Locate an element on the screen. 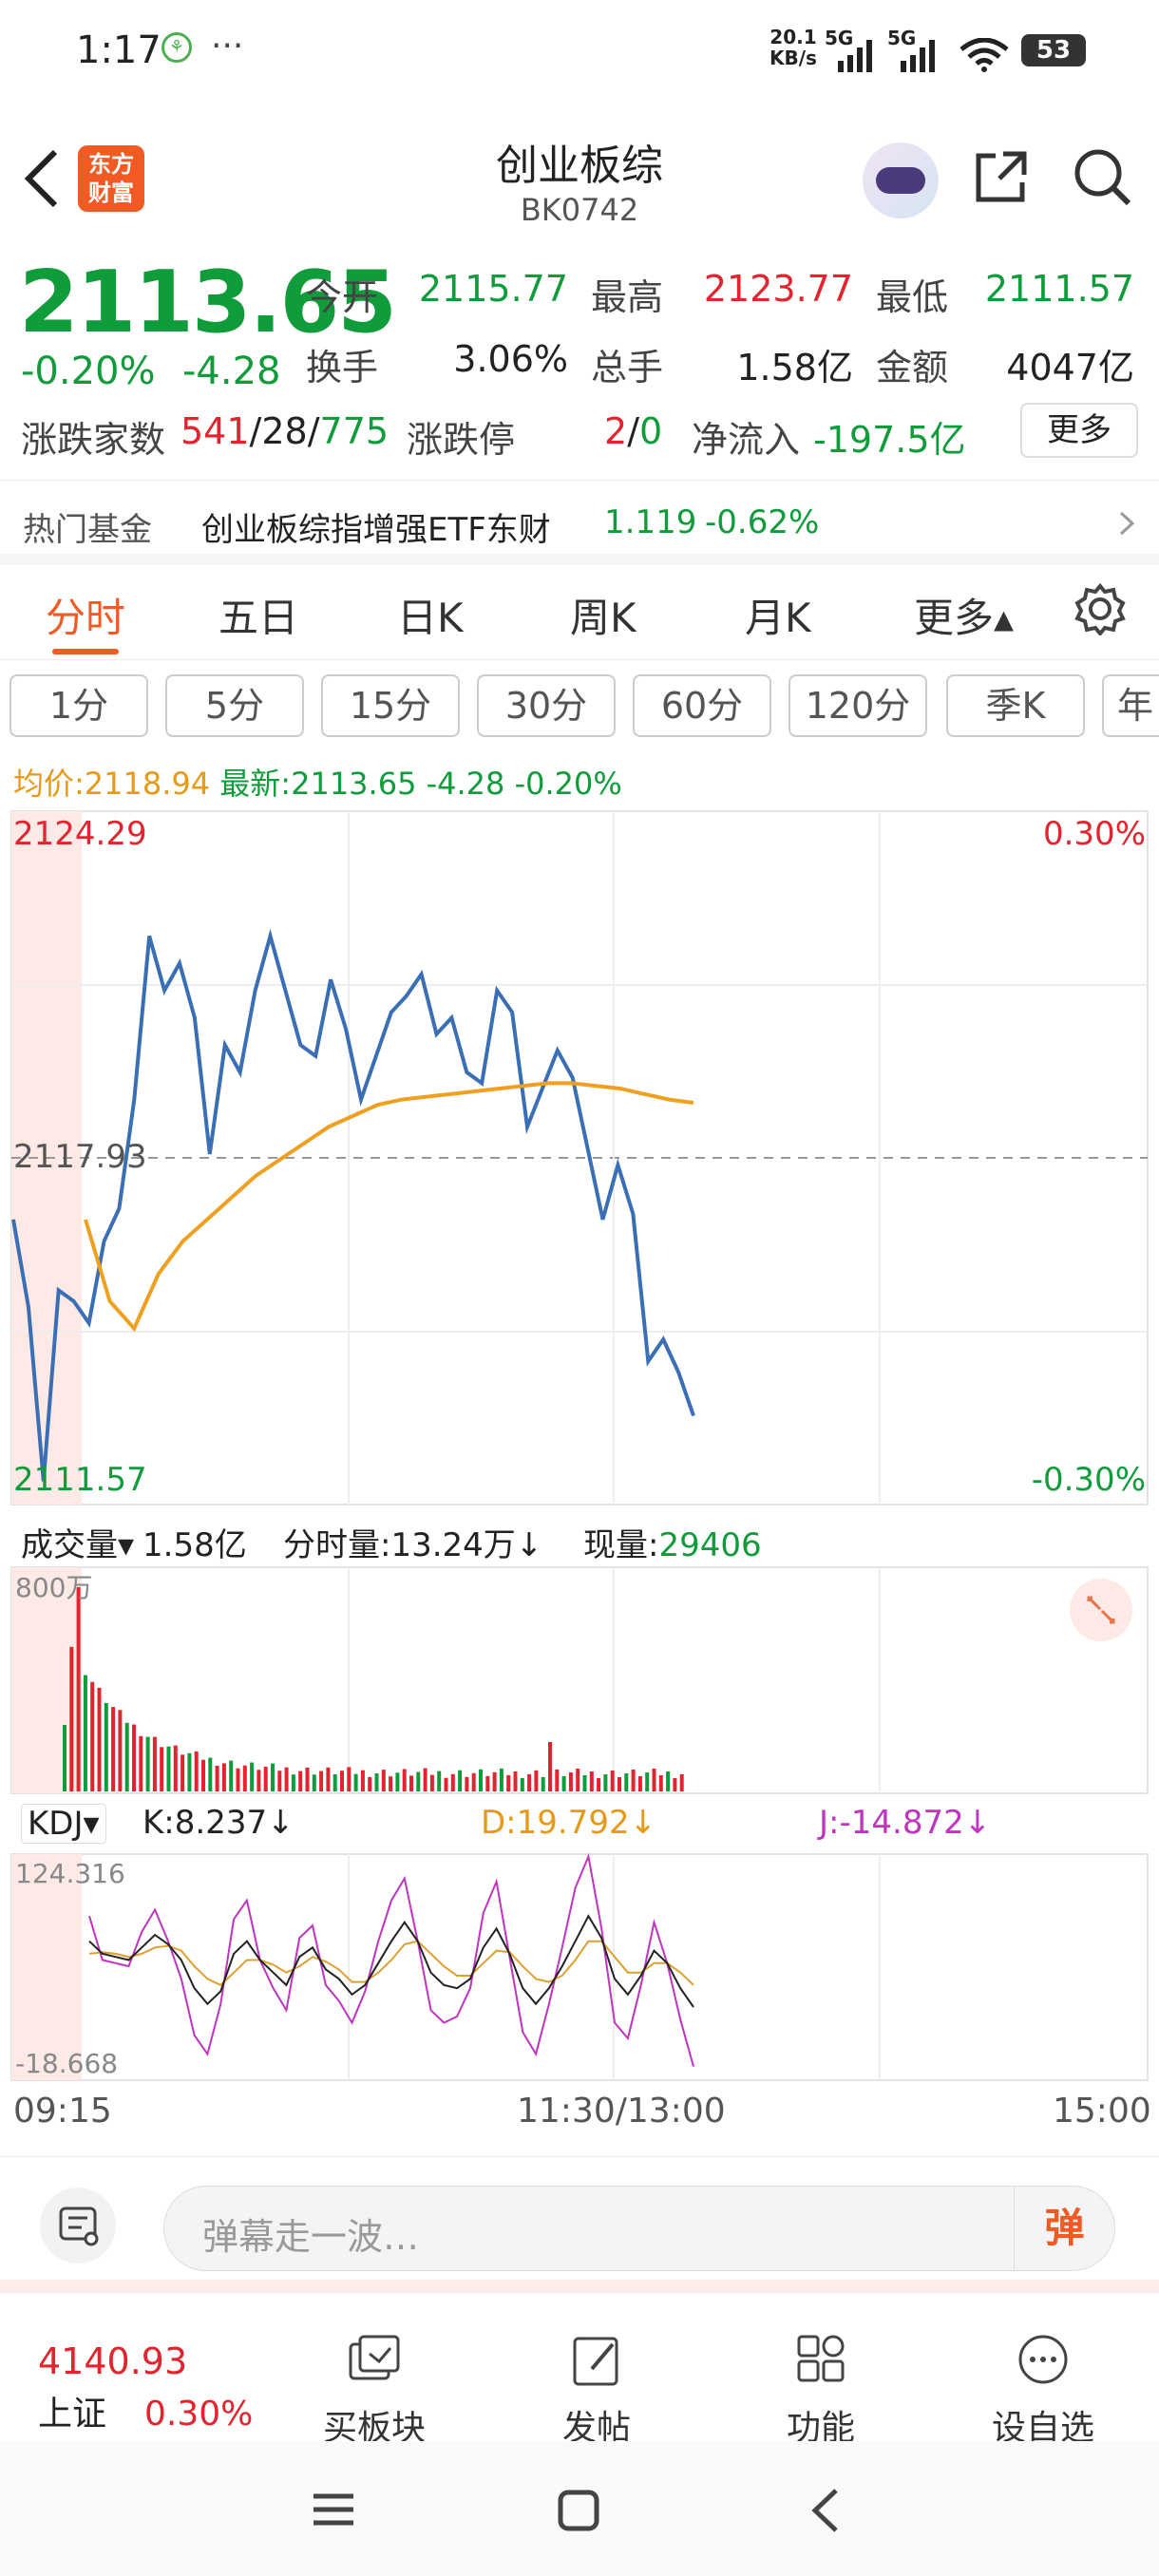 The width and height of the screenshot is (1159, 2576). volume-selector: 成交量▾ is located at coordinates (77, 1542).